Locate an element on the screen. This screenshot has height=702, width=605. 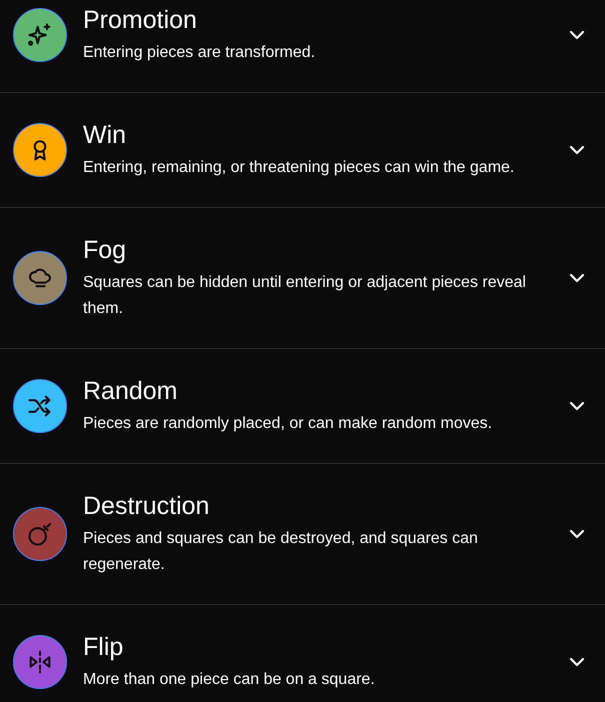
rule-description: Entering pieces are transformed. is located at coordinates (199, 53).